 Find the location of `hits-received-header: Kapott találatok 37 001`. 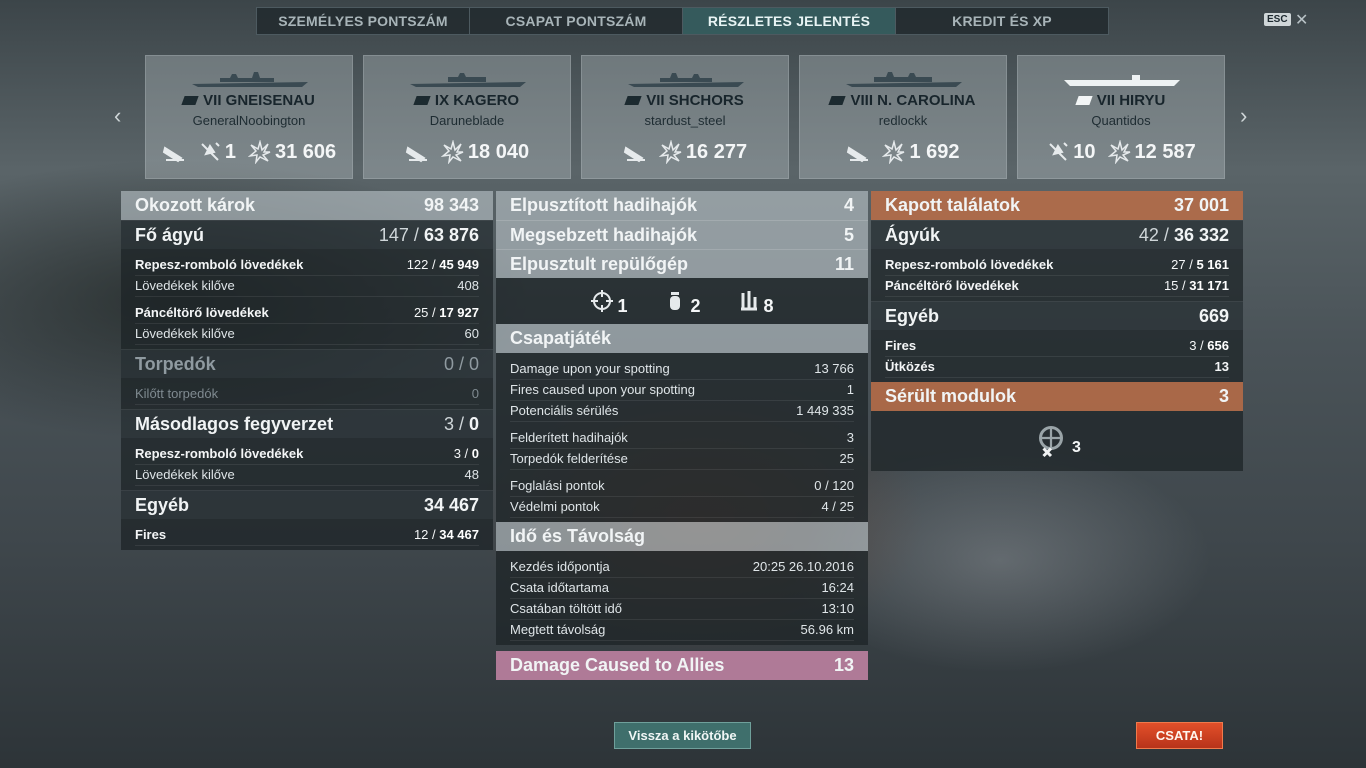

hits-received-header: Kapott találatok 37 001 is located at coordinates (1057, 205).